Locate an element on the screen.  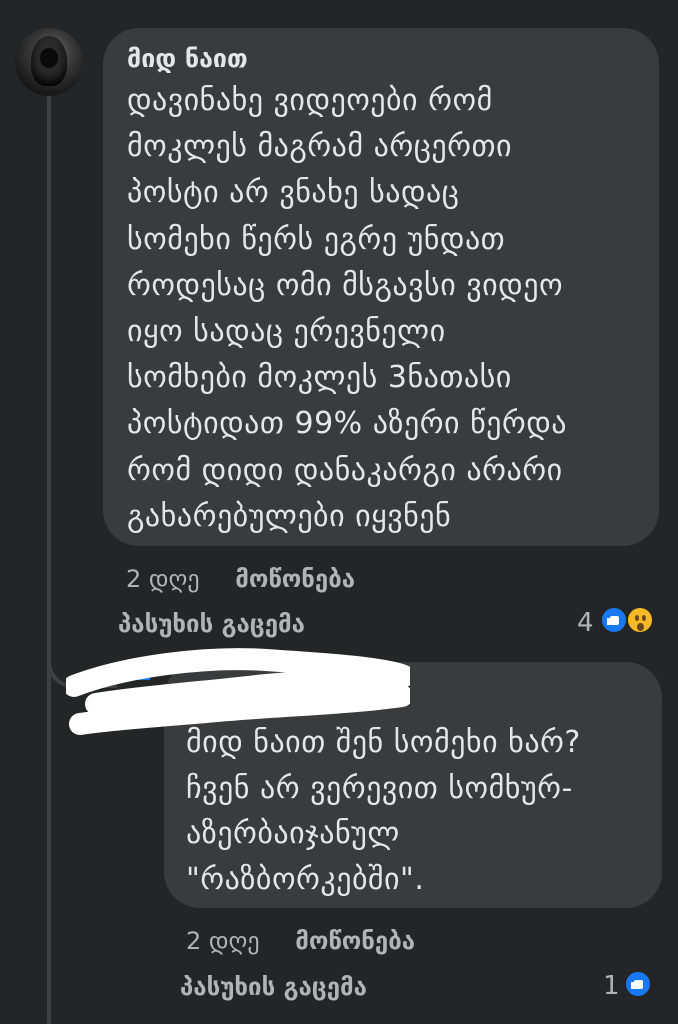
reply-like-button: მოწონება is located at coordinates (355, 941).